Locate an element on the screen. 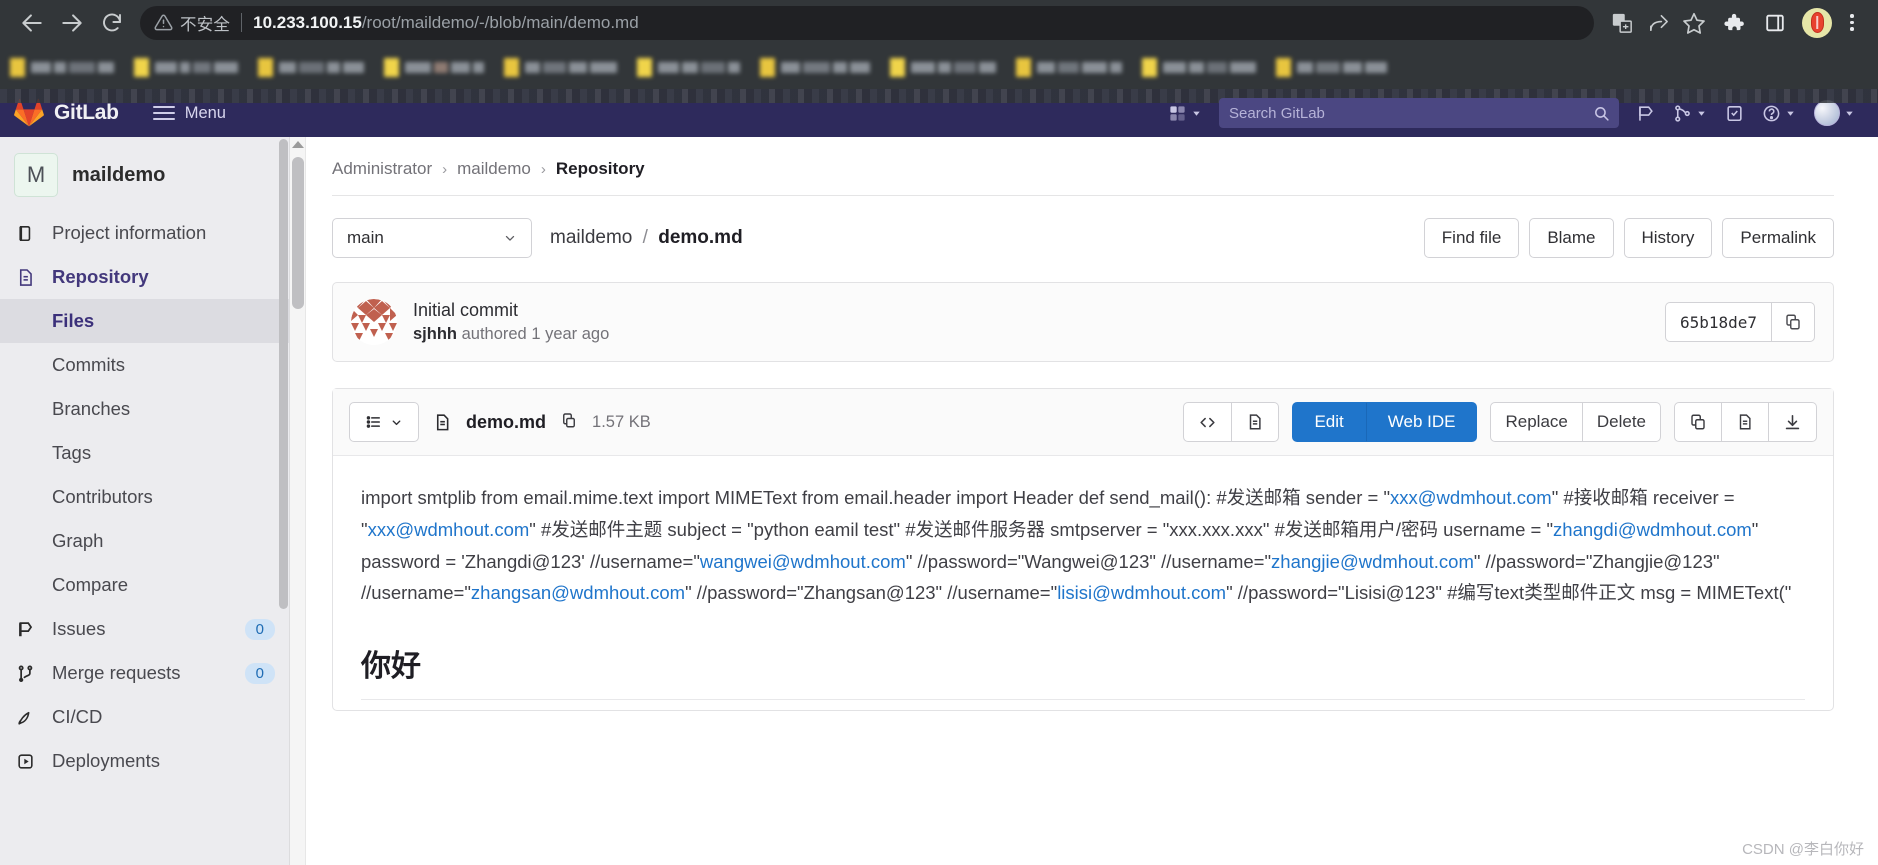  edit-button: Edit is located at coordinates (1329, 422).